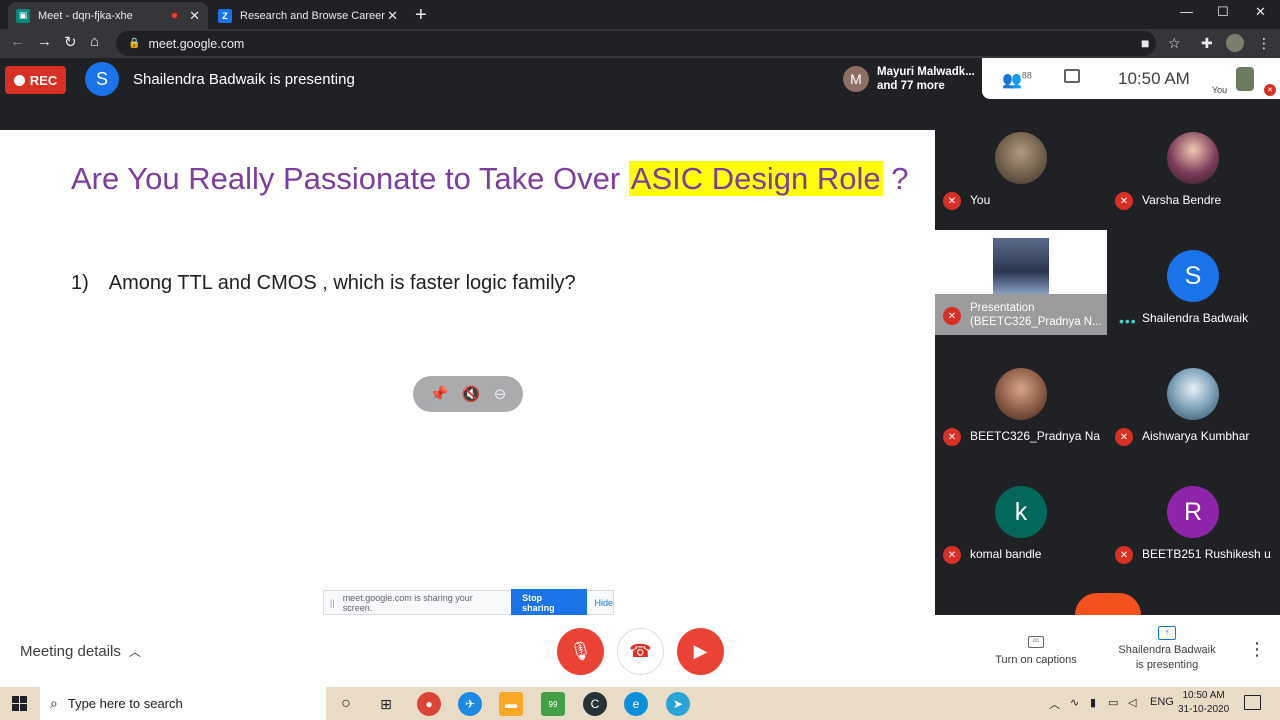 The width and height of the screenshot is (1280, 720). What do you see at coordinates (1223, 12) in the screenshot?
I see `maximize-icon: ☐` at bounding box center [1223, 12].